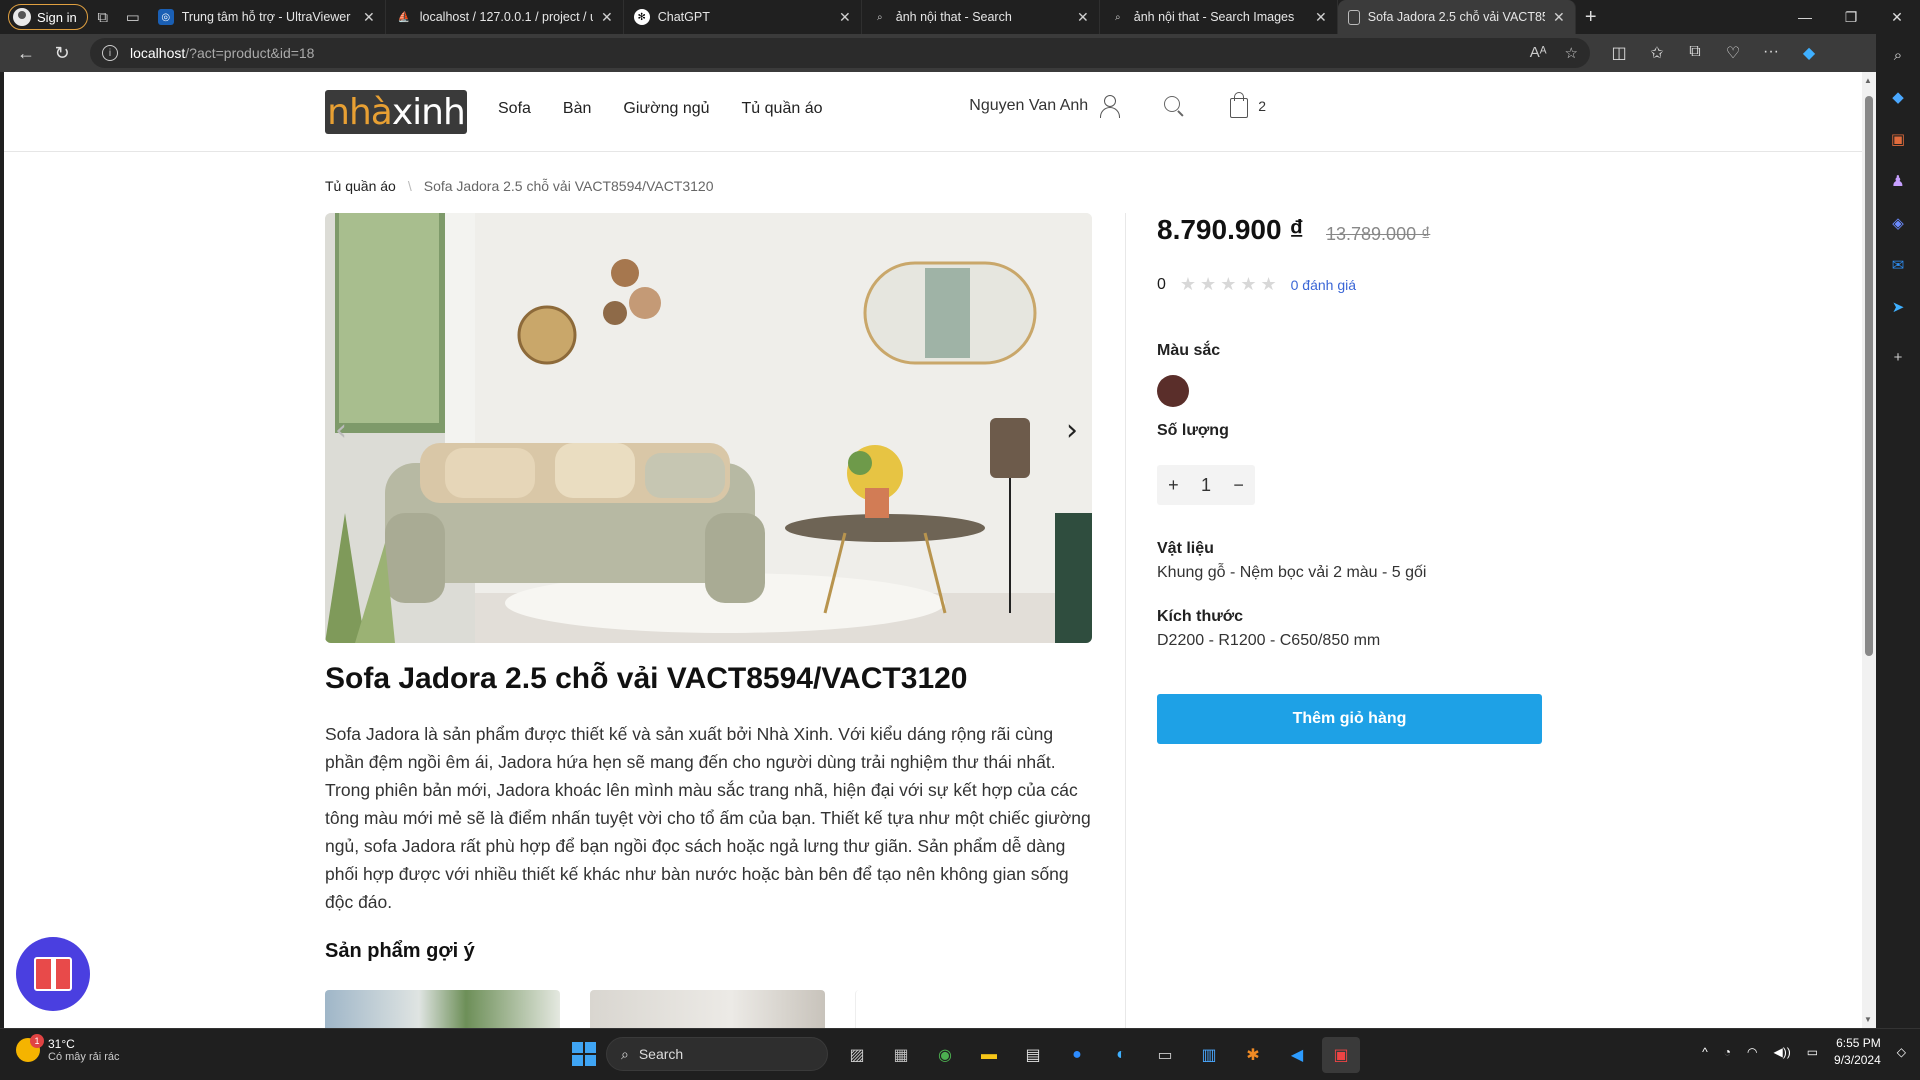 The image size is (1920, 1080). Describe the element at coordinates (48, 17) in the screenshot. I see `profile-signin-button: Sign in` at that location.